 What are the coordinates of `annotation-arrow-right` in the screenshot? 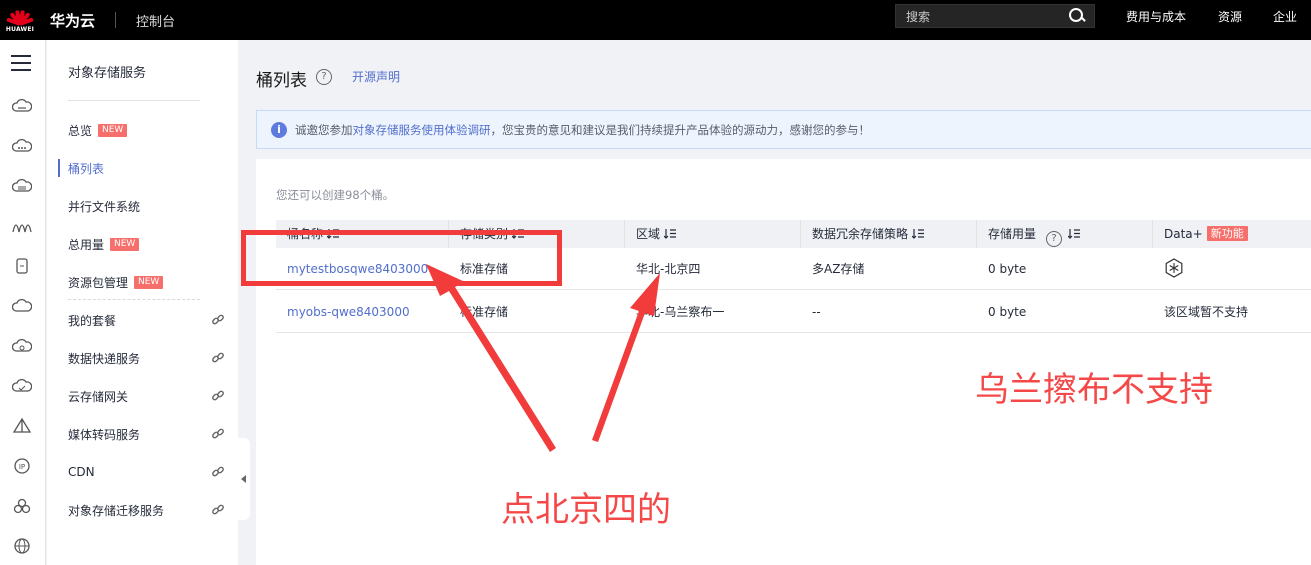 It's located at (626, 357).